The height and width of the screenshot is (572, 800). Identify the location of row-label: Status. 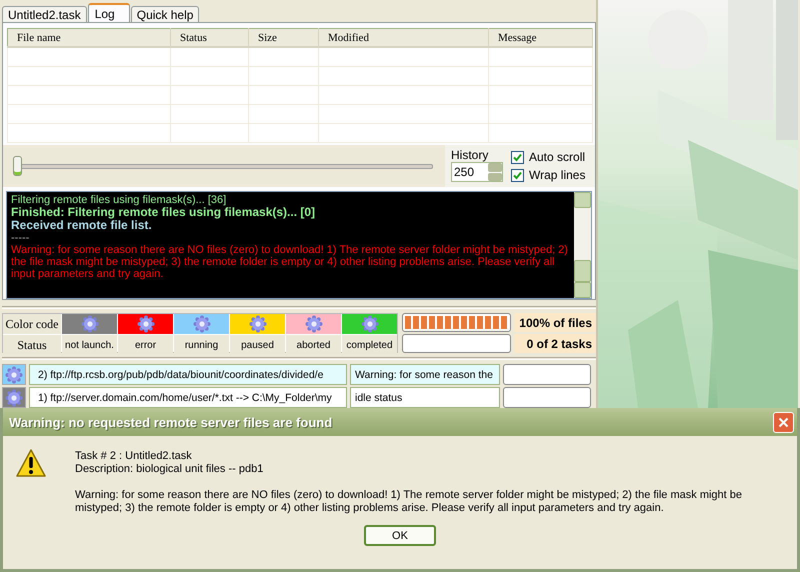
(32, 345).